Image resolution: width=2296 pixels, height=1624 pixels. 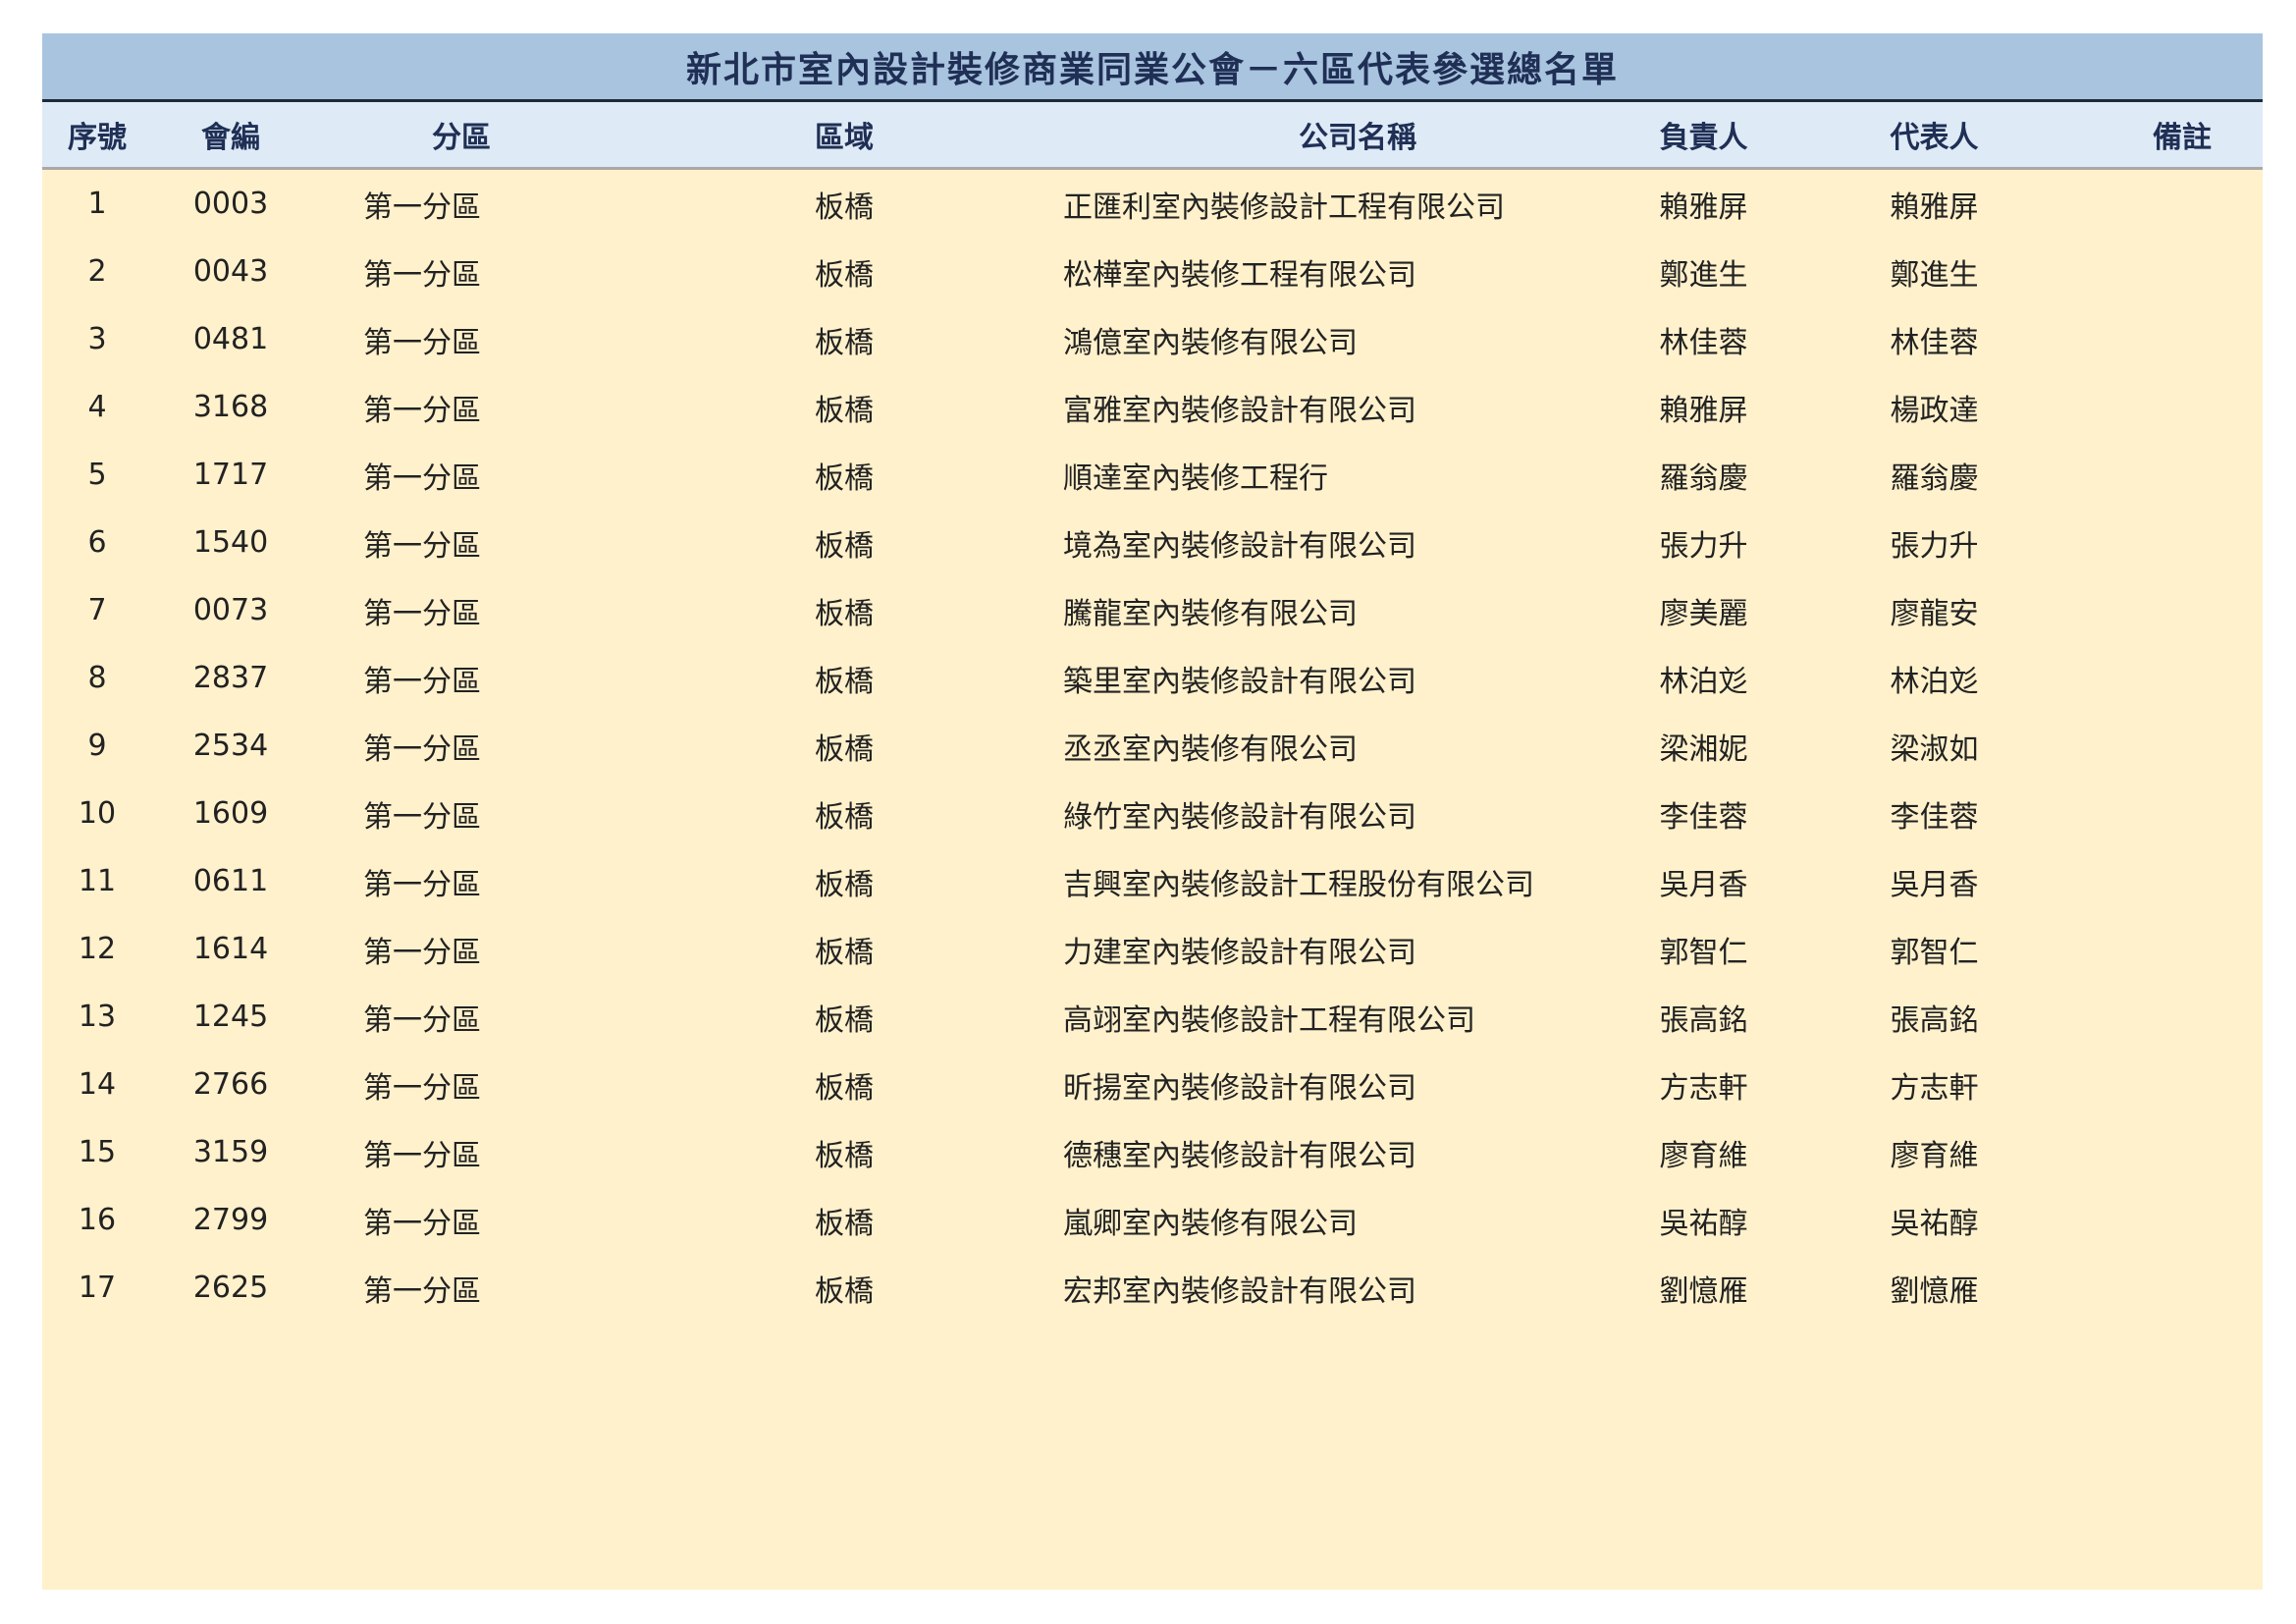 What do you see at coordinates (1152, 136) in the screenshot?
I see `table-header: 序號 會編 分區 區域 公司名稱 負責人 代表人 備註` at bounding box center [1152, 136].